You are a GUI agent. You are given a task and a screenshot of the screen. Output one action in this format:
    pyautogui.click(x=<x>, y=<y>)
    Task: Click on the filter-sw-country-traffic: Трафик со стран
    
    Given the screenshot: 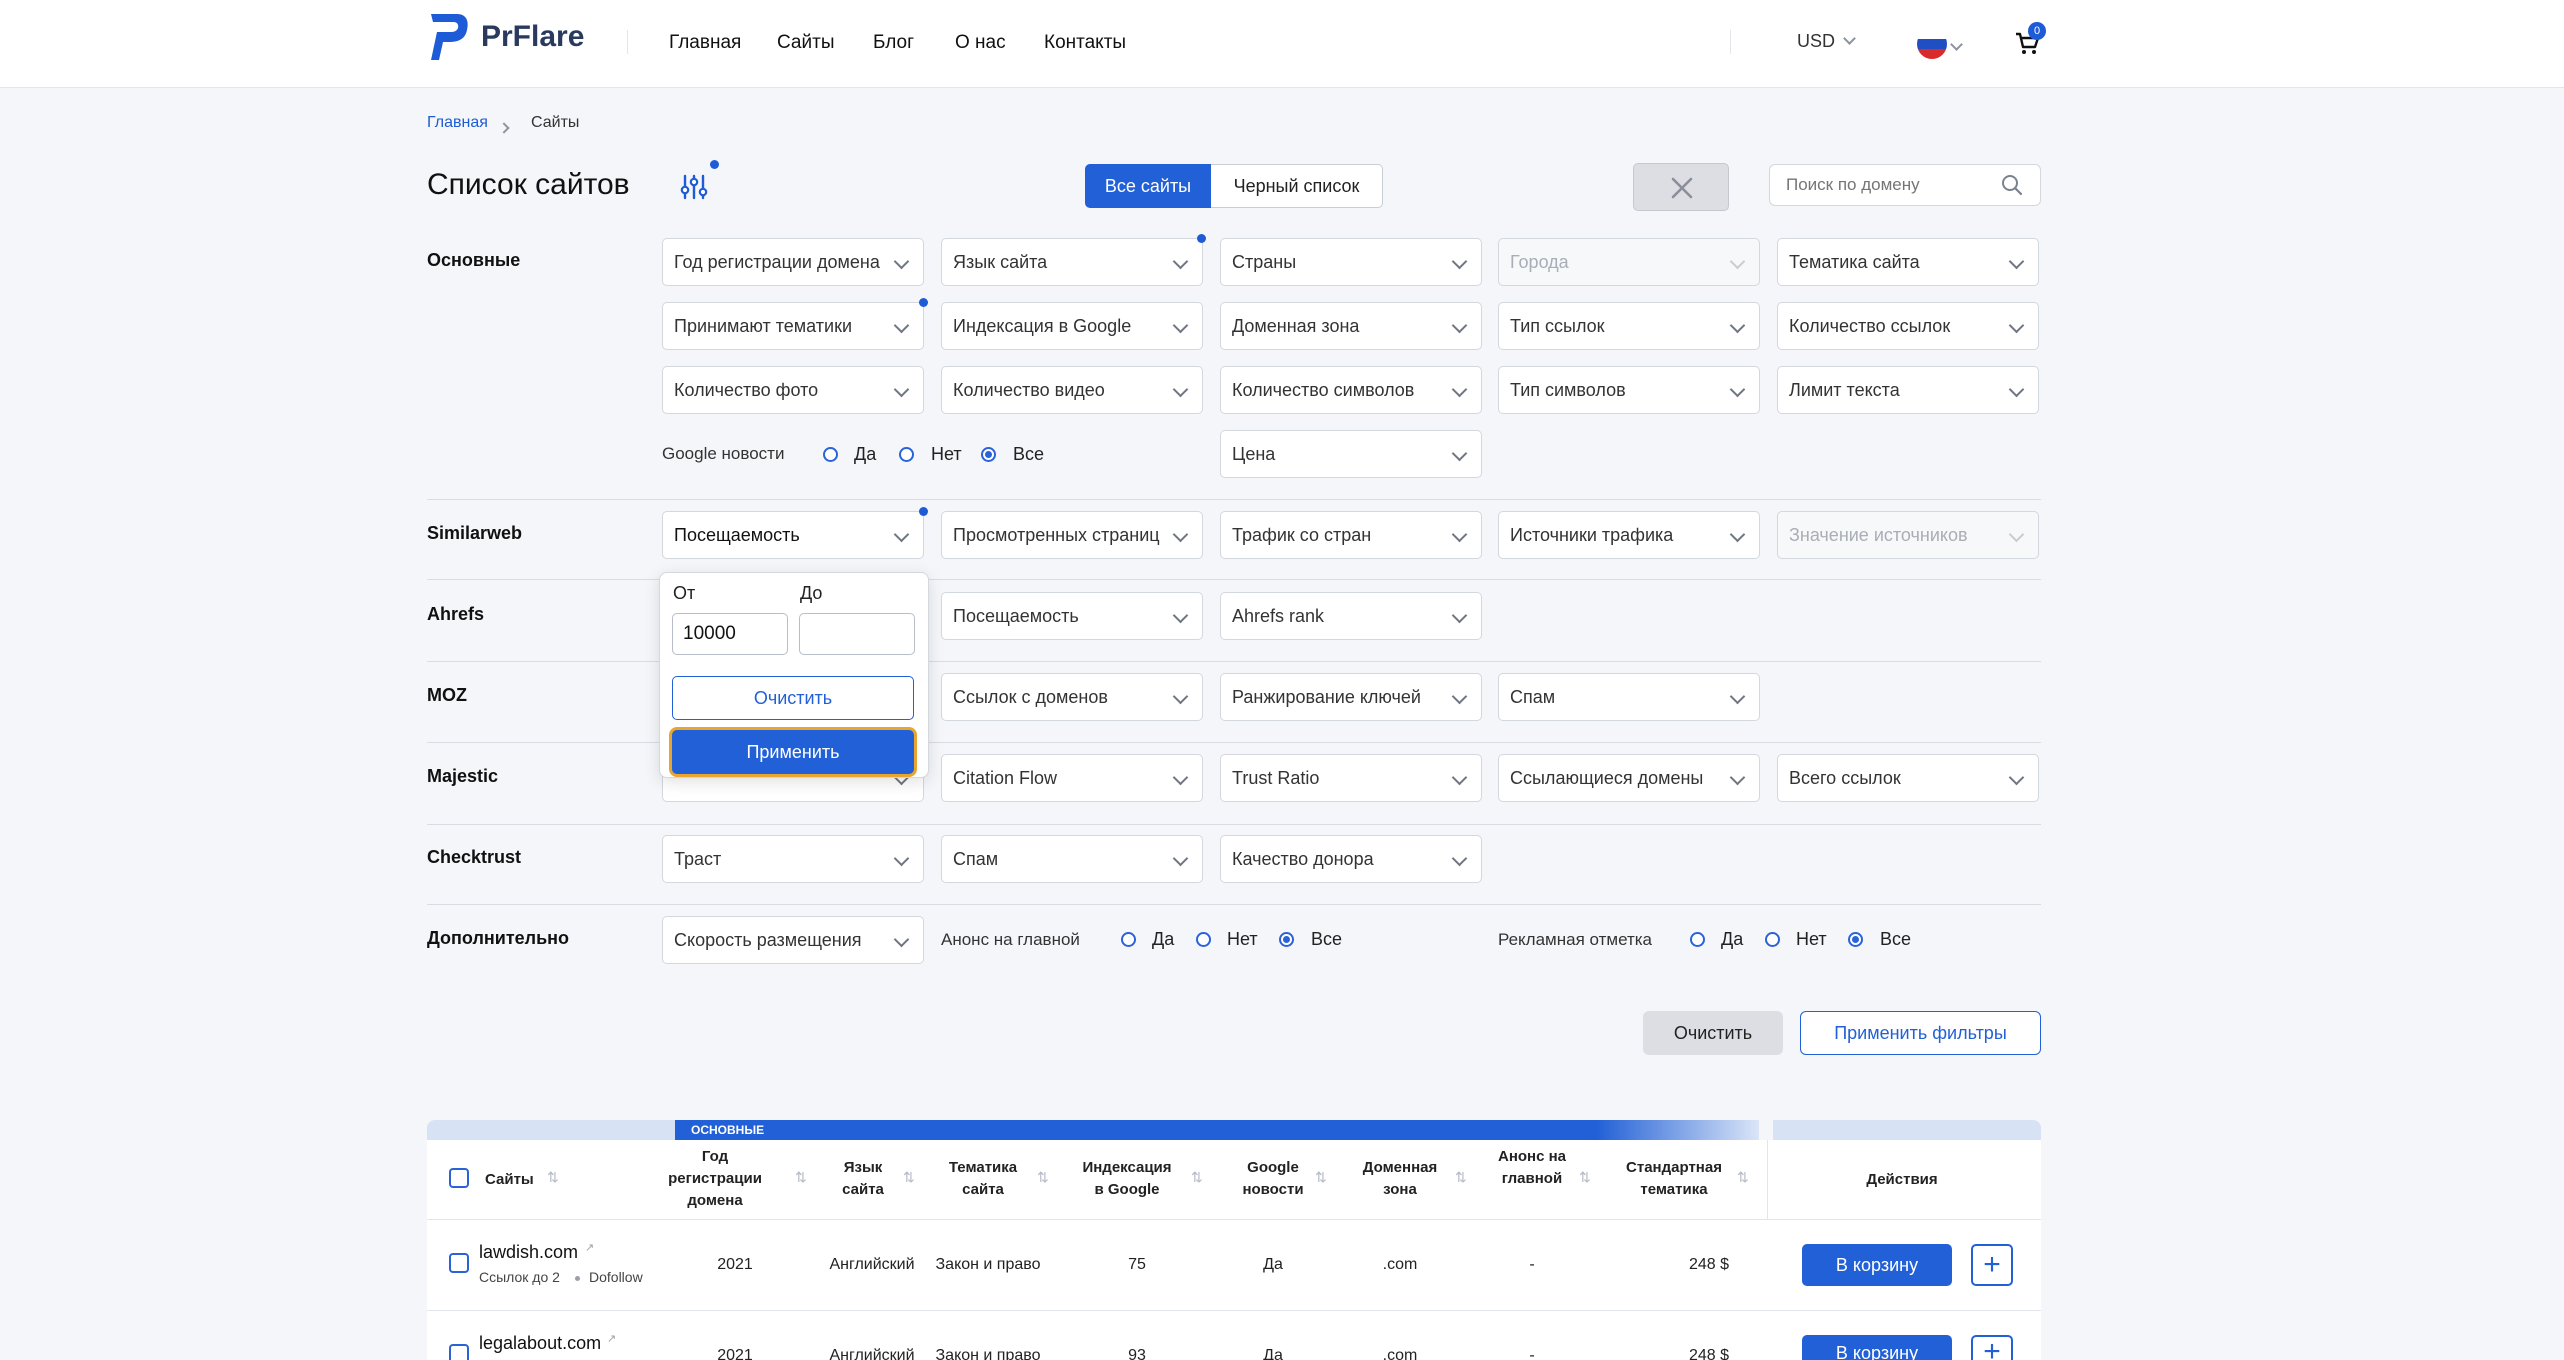 What is the action you would take?
    pyautogui.click(x=1351, y=535)
    